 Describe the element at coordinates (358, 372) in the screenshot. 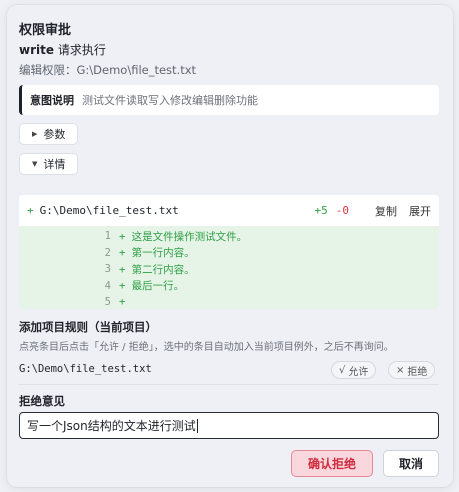

I see `allow-label: 允许` at that location.